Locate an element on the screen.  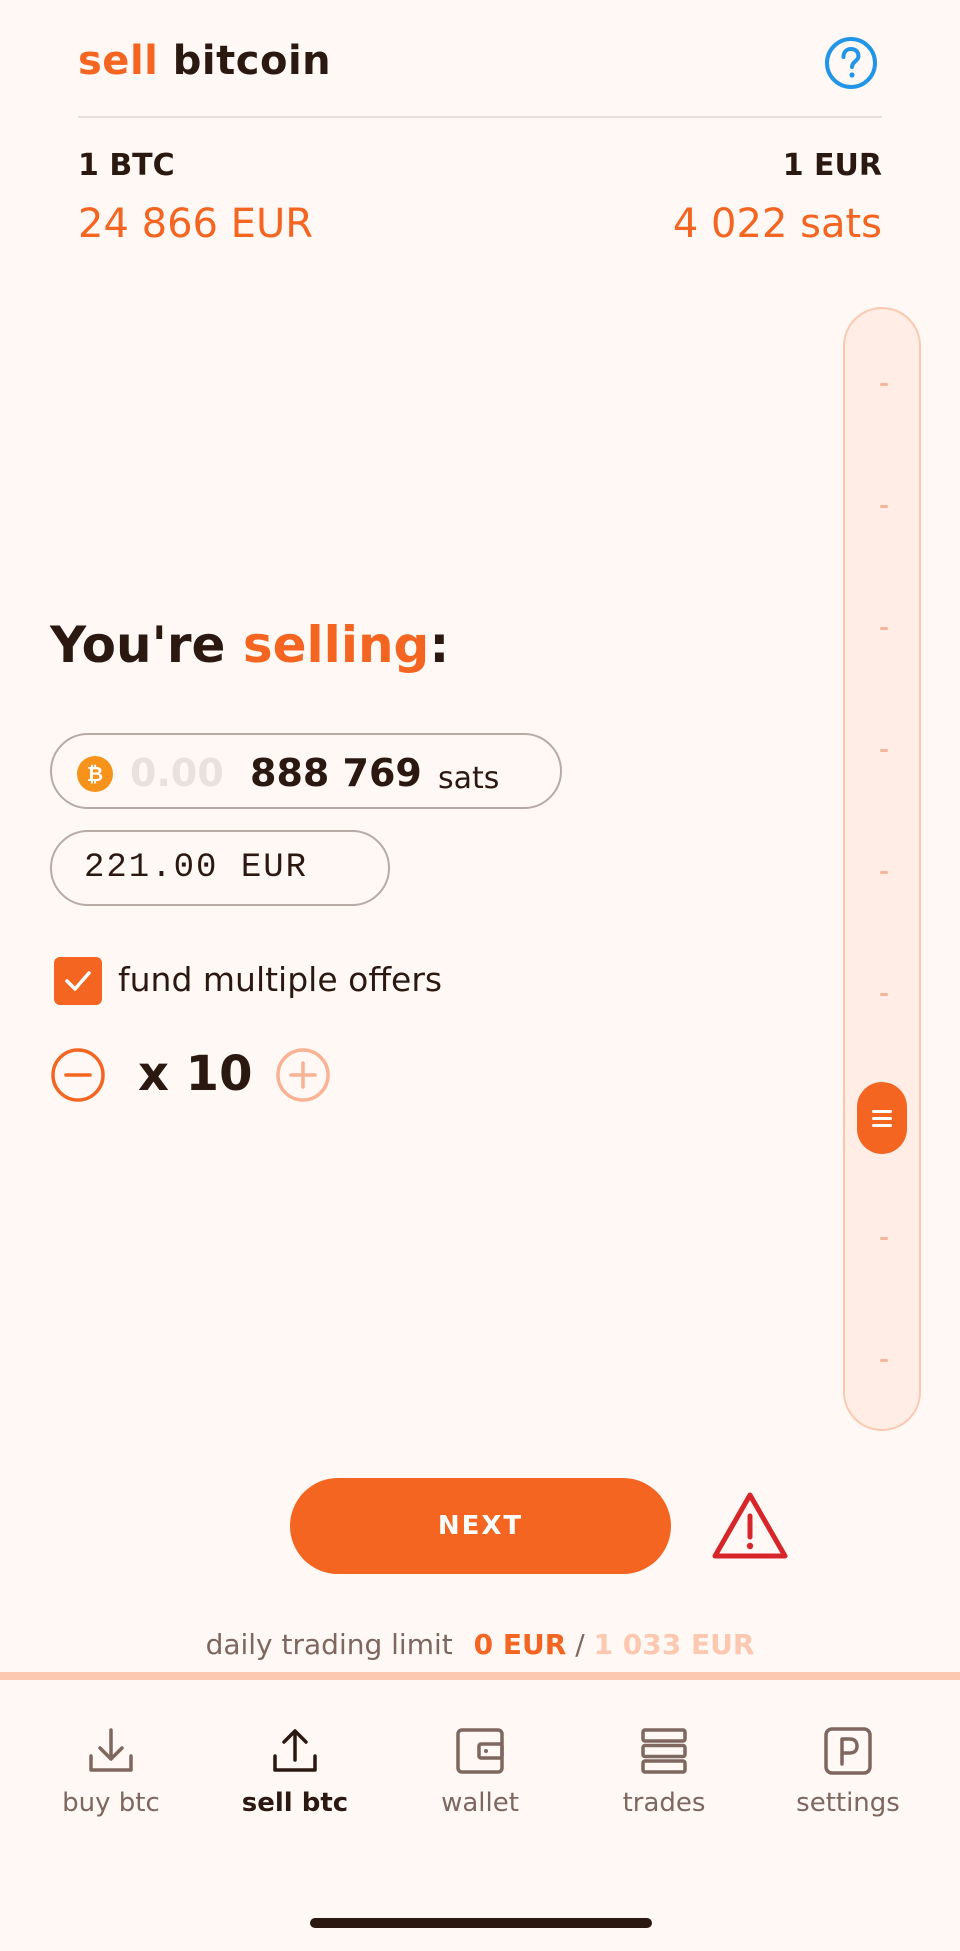
home-indicator is located at coordinates (481, 1923).